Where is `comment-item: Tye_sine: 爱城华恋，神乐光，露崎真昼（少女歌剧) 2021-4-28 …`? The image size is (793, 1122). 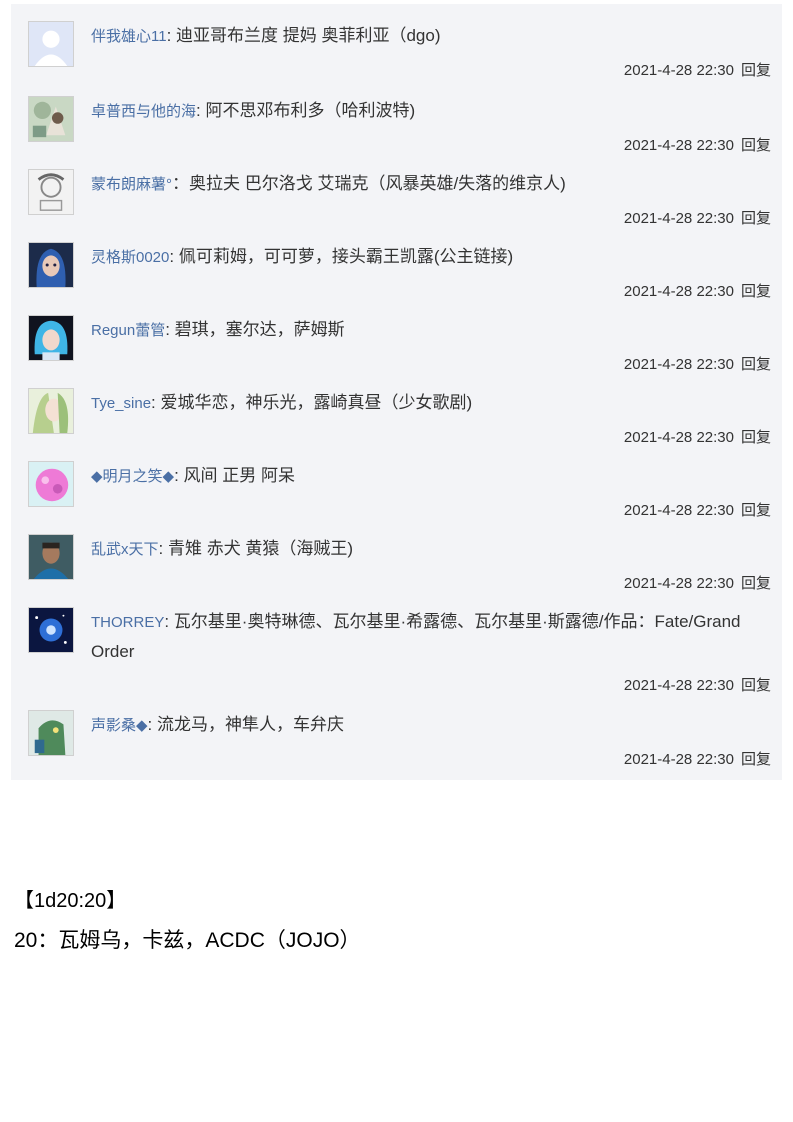 comment-item: Tye_sine: 爱城华恋，神乐光，露崎真昼（少女歌剧) 2021-4-28 … is located at coordinates (396, 418).